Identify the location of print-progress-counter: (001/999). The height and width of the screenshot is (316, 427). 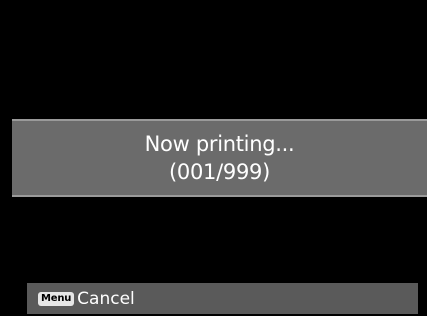
(219, 172).